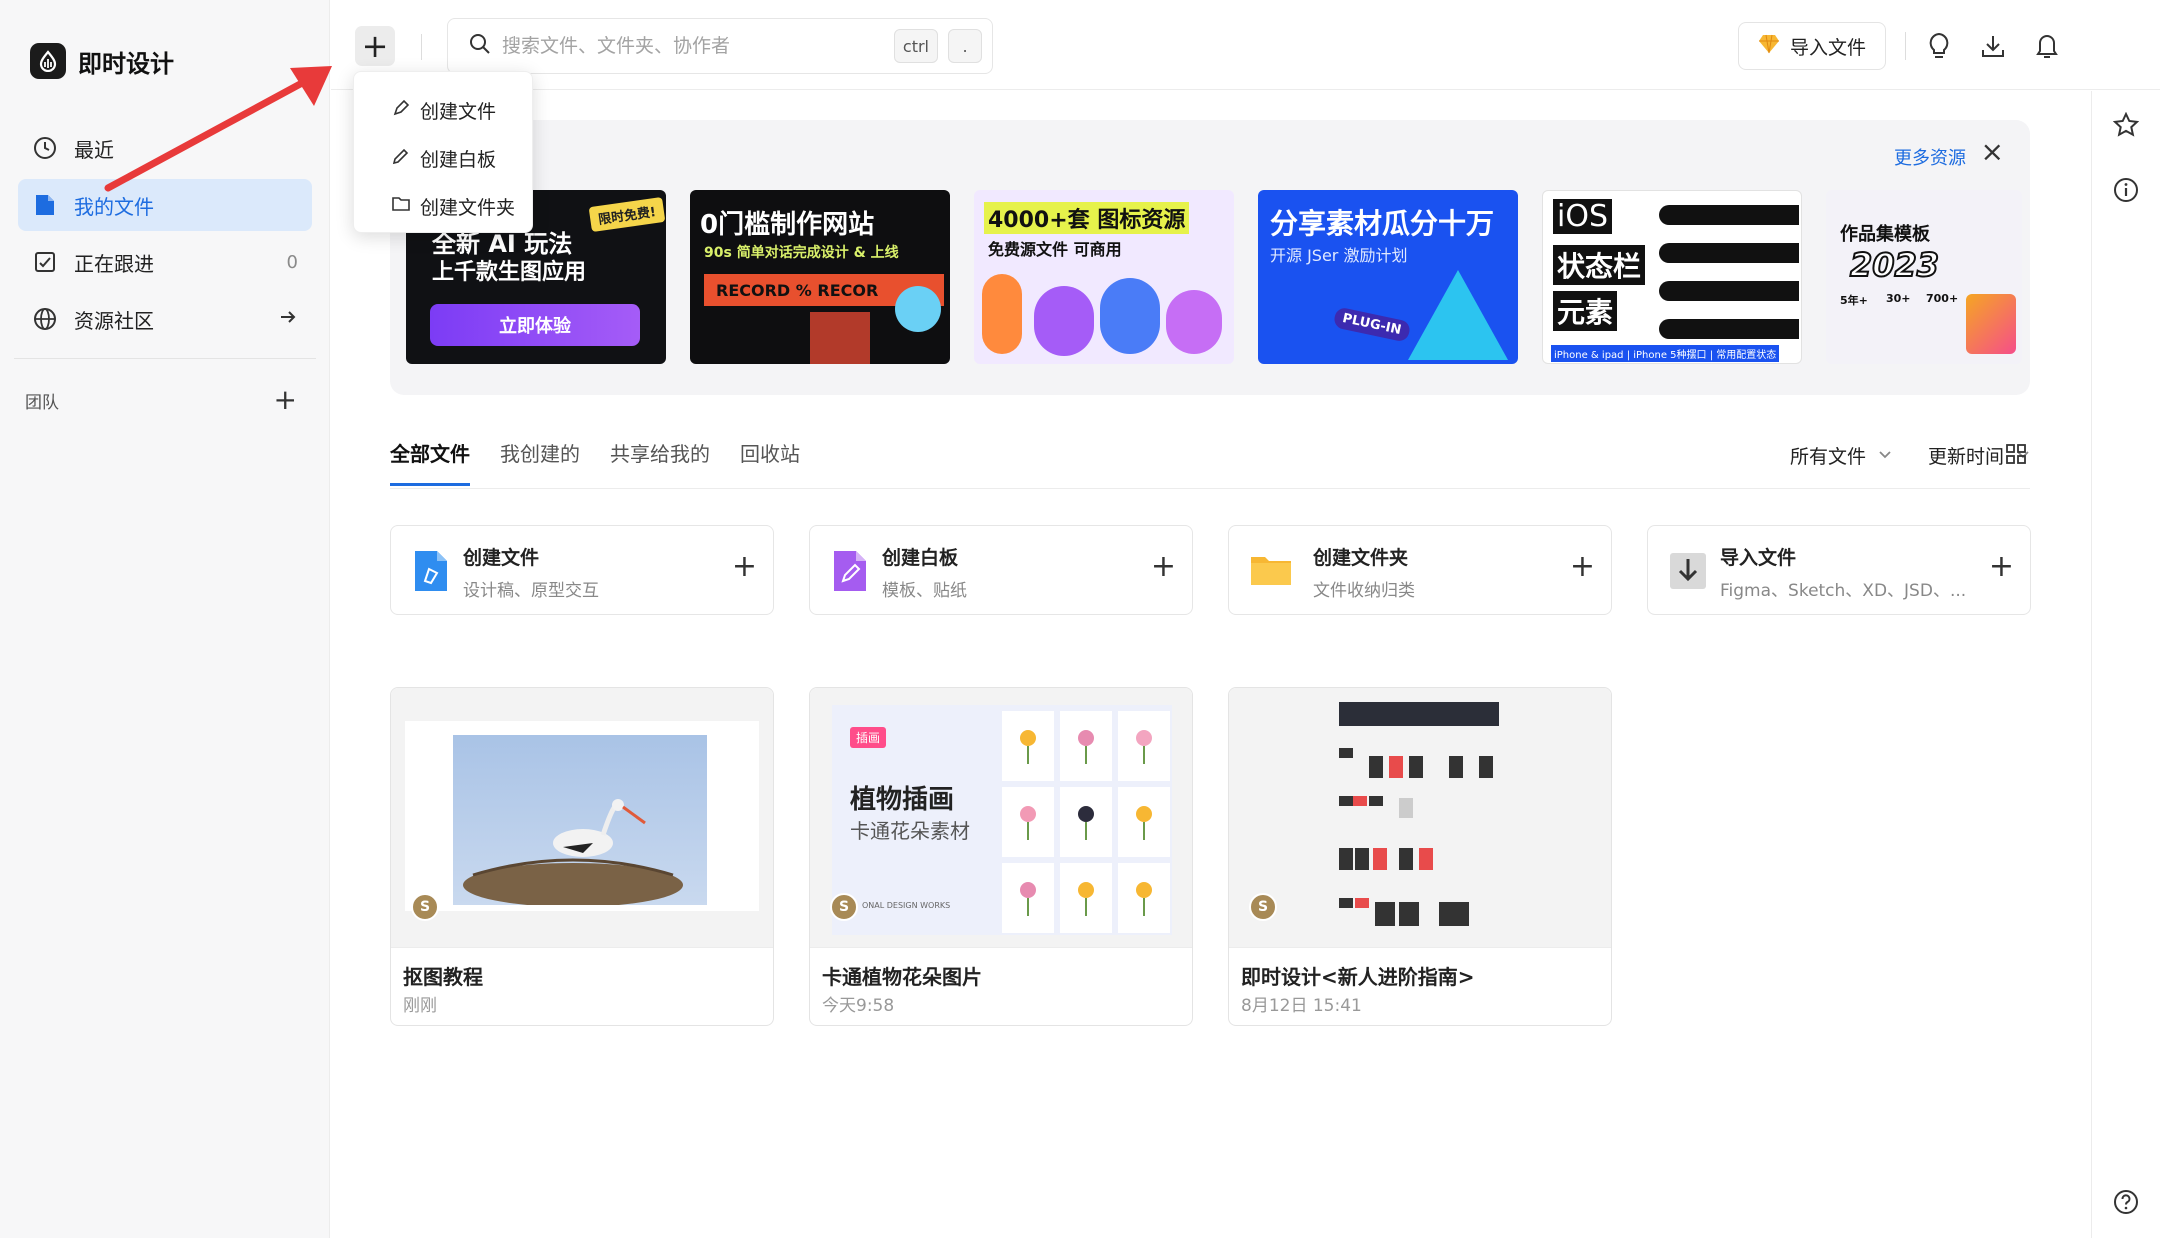  I want to click on import-file-button: 导入文件, so click(1812, 46).